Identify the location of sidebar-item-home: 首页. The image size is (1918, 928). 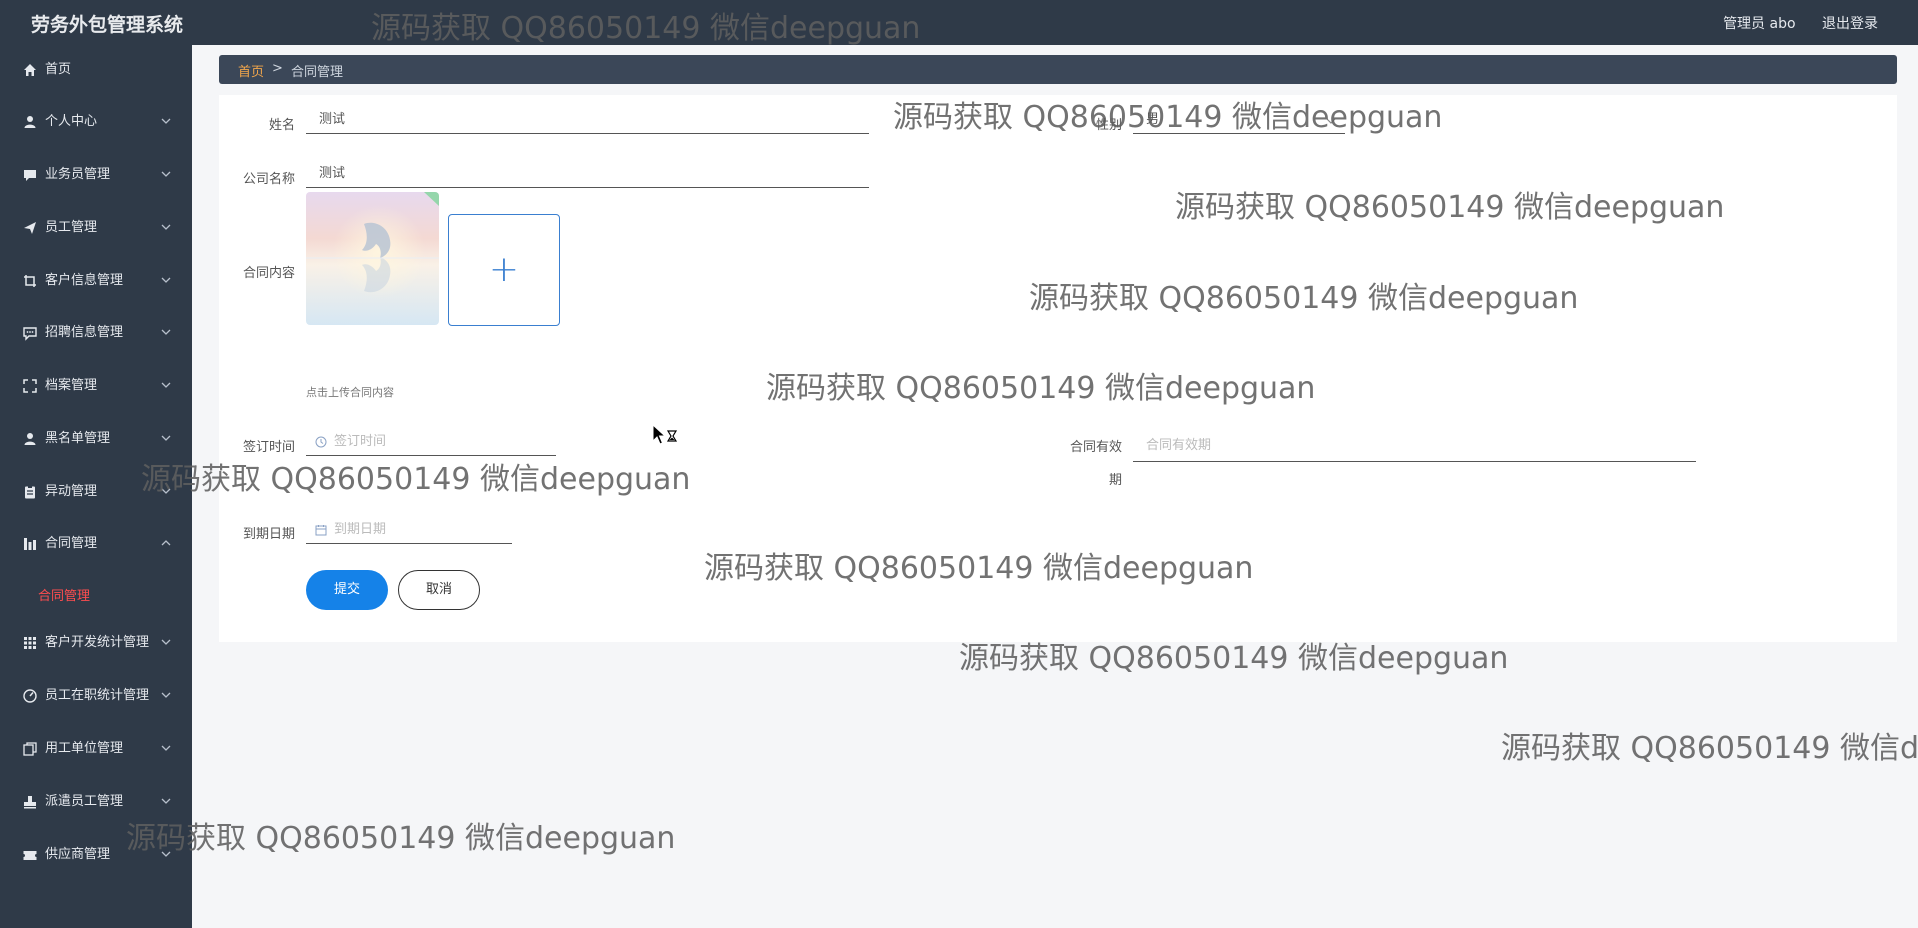
(96, 71).